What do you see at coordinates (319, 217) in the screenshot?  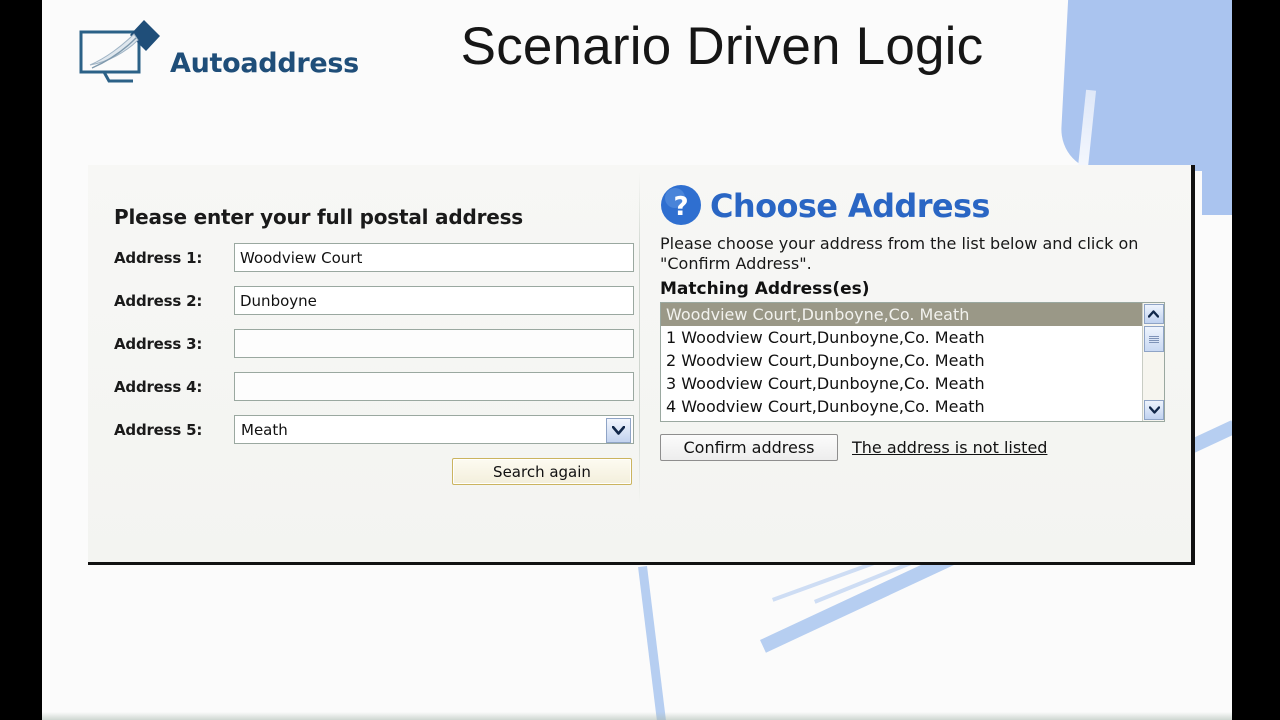 I see `form-heading: Please enter your full postal address` at bounding box center [319, 217].